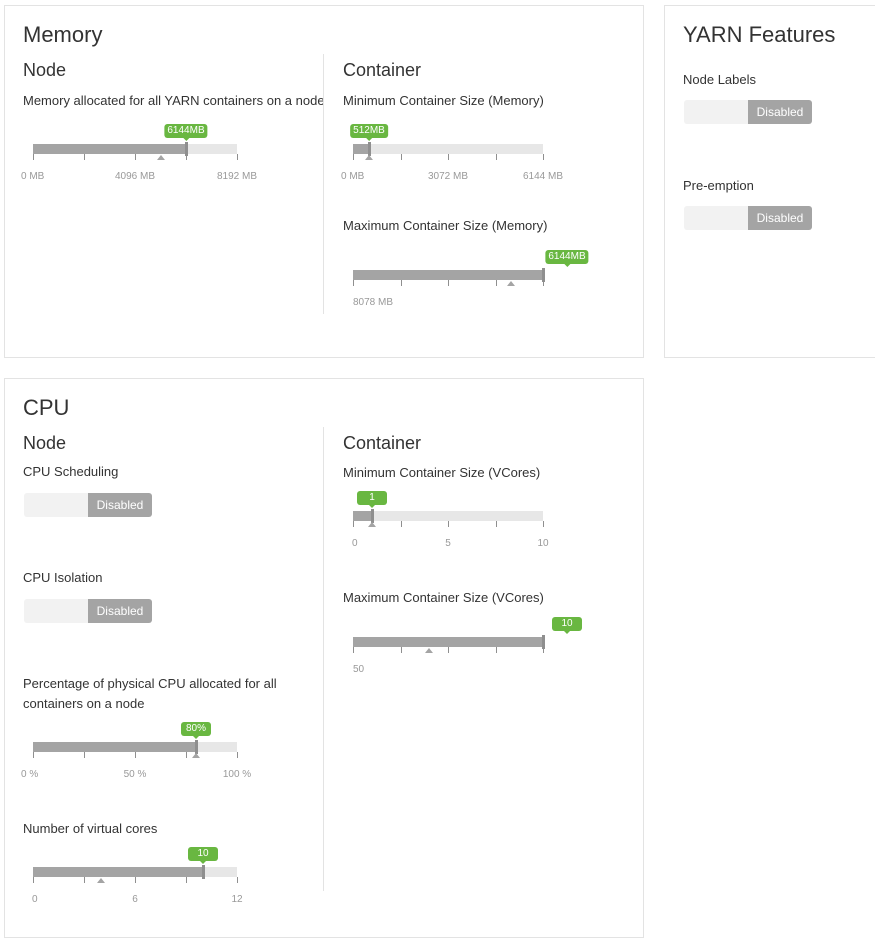  I want to click on yarn-features-title: YARN Features, so click(759, 34).